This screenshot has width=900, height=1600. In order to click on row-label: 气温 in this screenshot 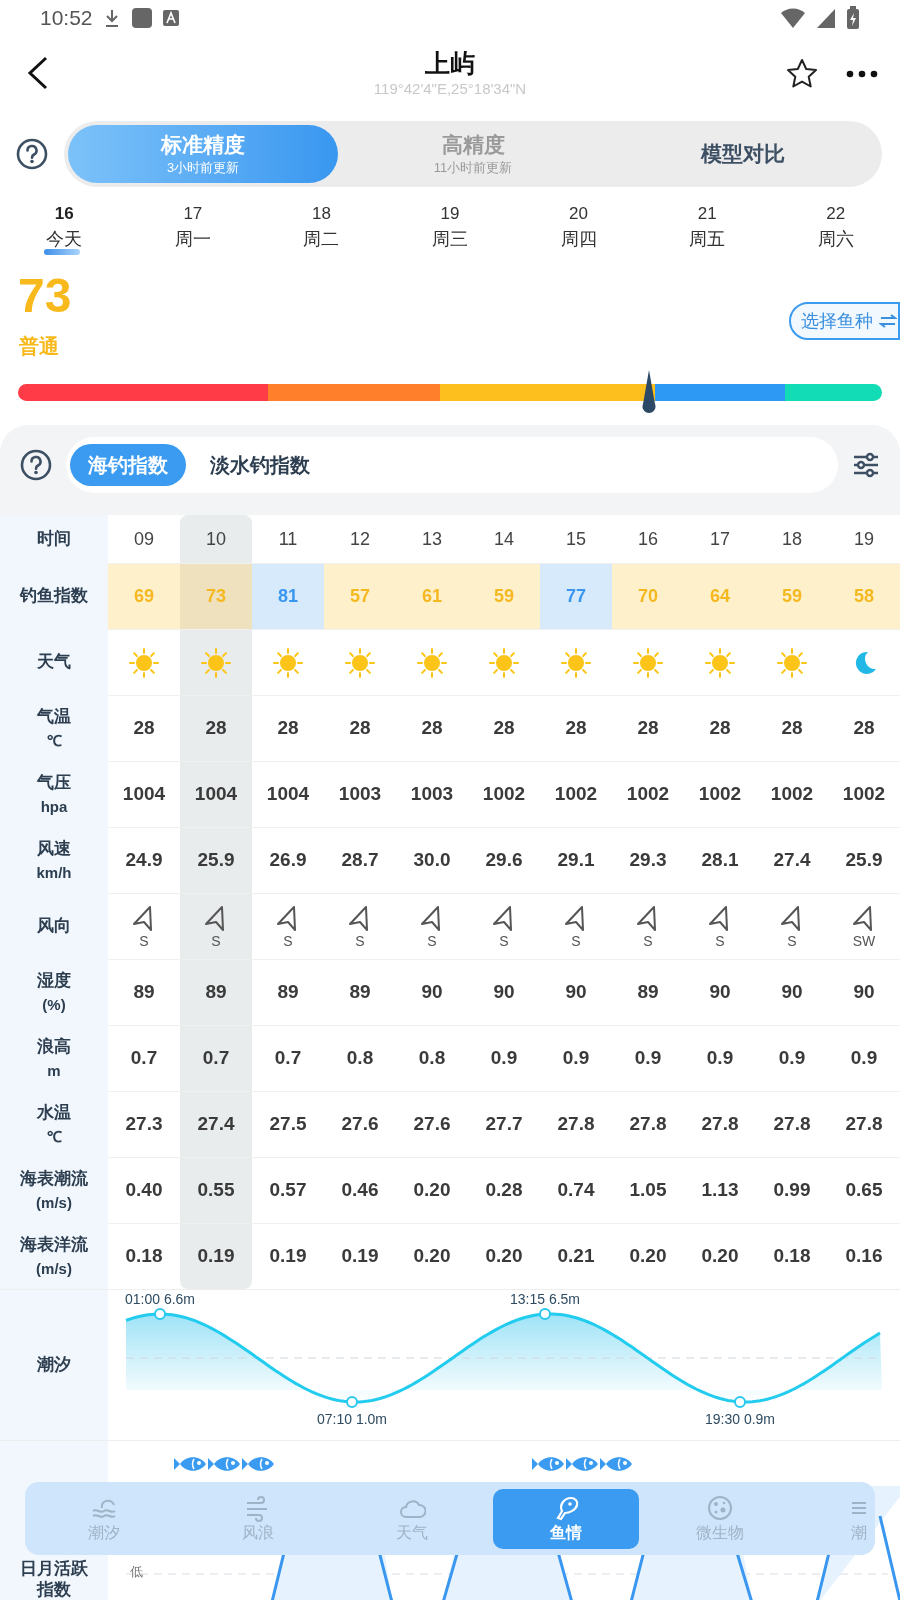, I will do `click(54, 717)`.